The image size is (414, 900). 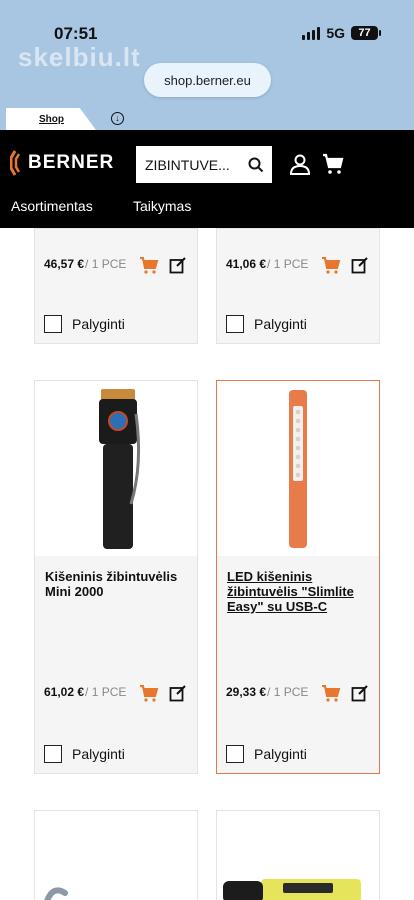 I want to click on brand-name: BERNER, so click(x=71, y=162).